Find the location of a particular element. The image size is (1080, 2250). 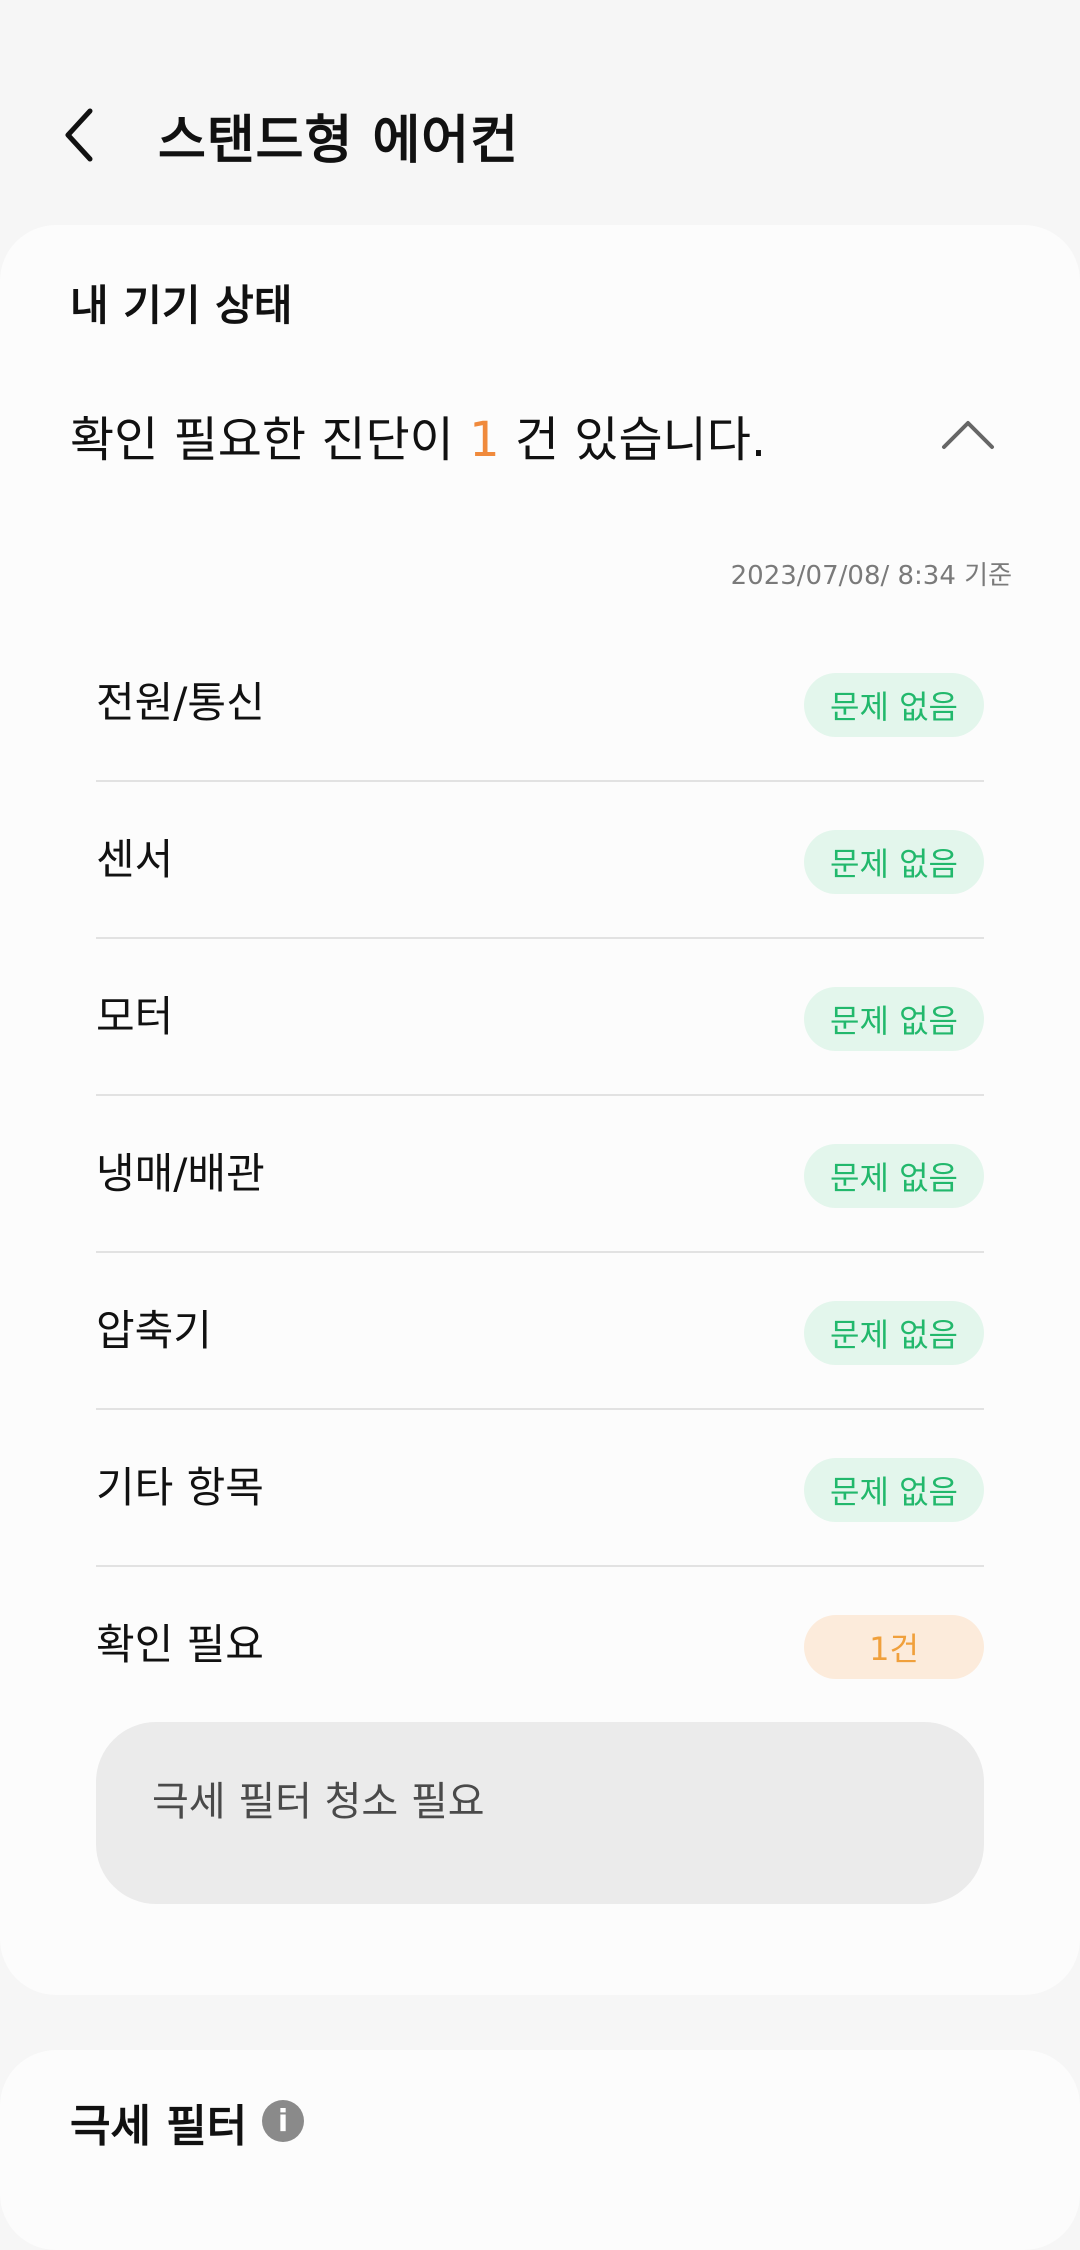

status-row-power: 전원/통신 문제 없음 is located at coordinates (540, 703).